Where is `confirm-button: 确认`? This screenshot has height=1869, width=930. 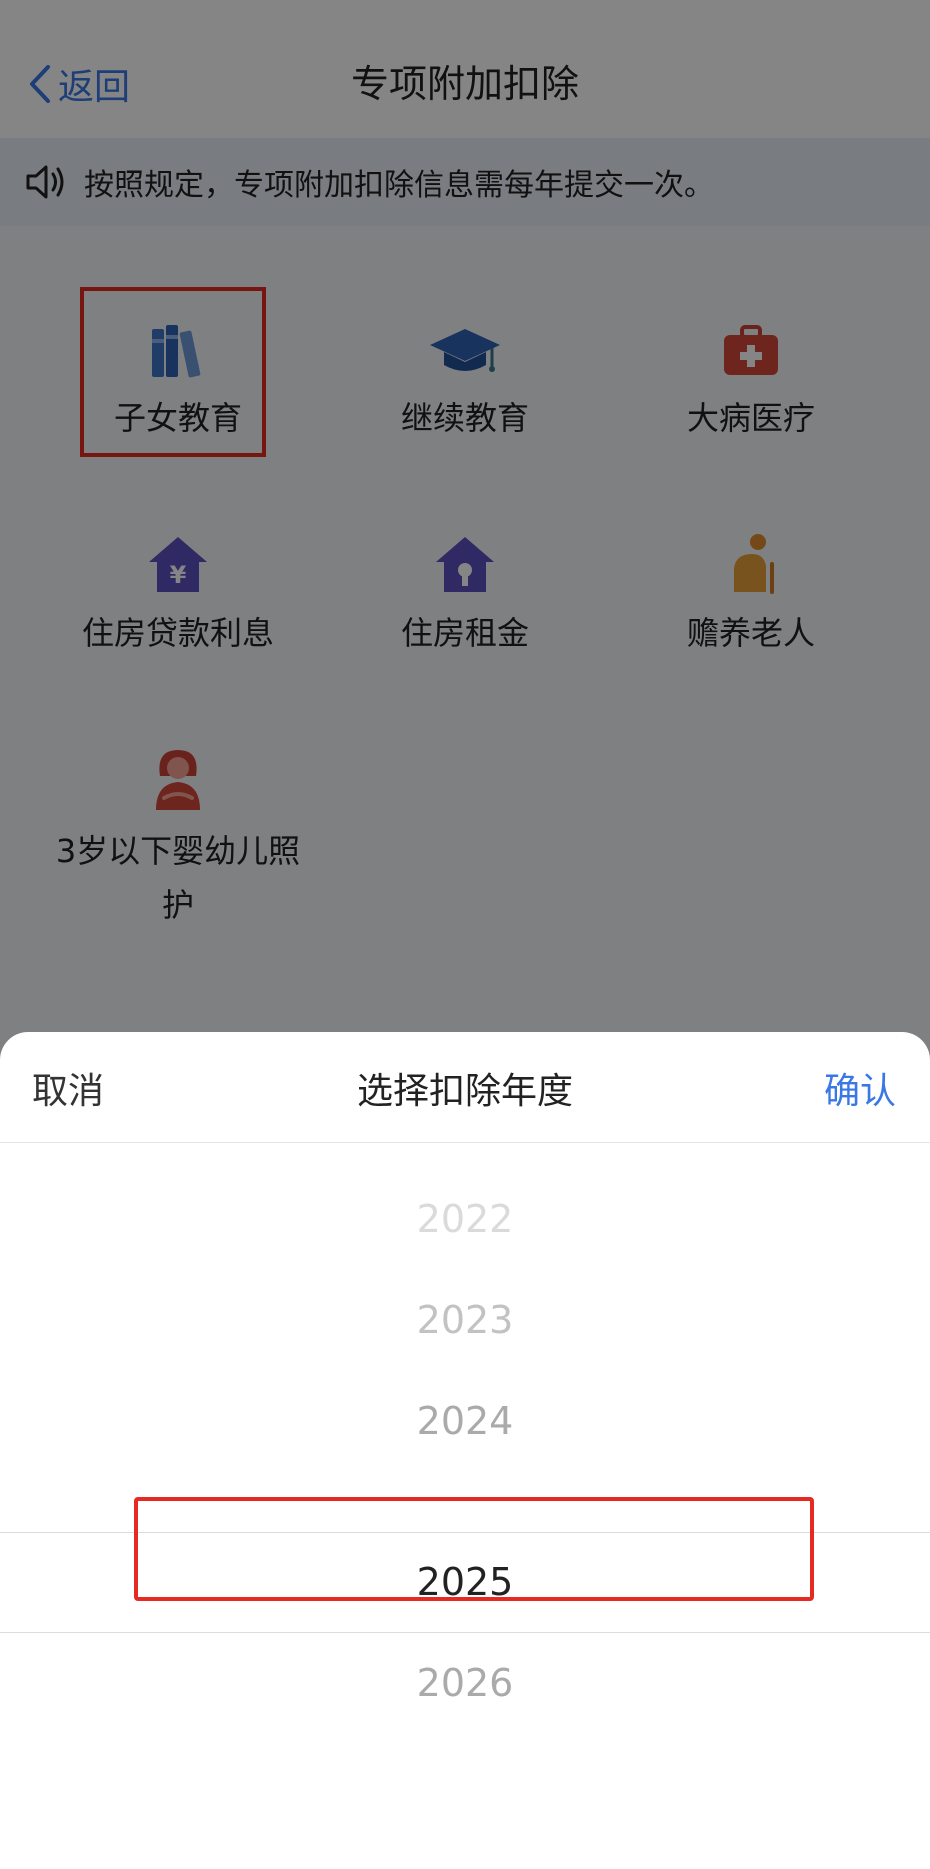
confirm-button: 确认 is located at coordinates (860, 1088).